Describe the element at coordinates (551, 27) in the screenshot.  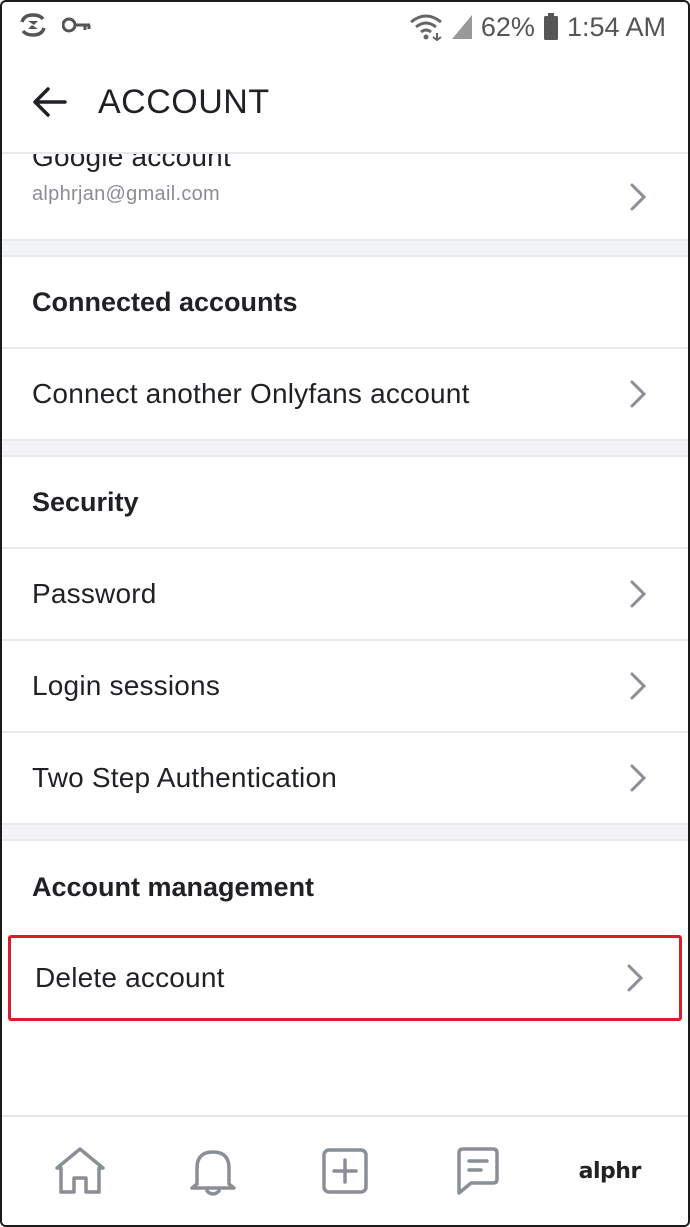
I see `battery-icon` at that location.